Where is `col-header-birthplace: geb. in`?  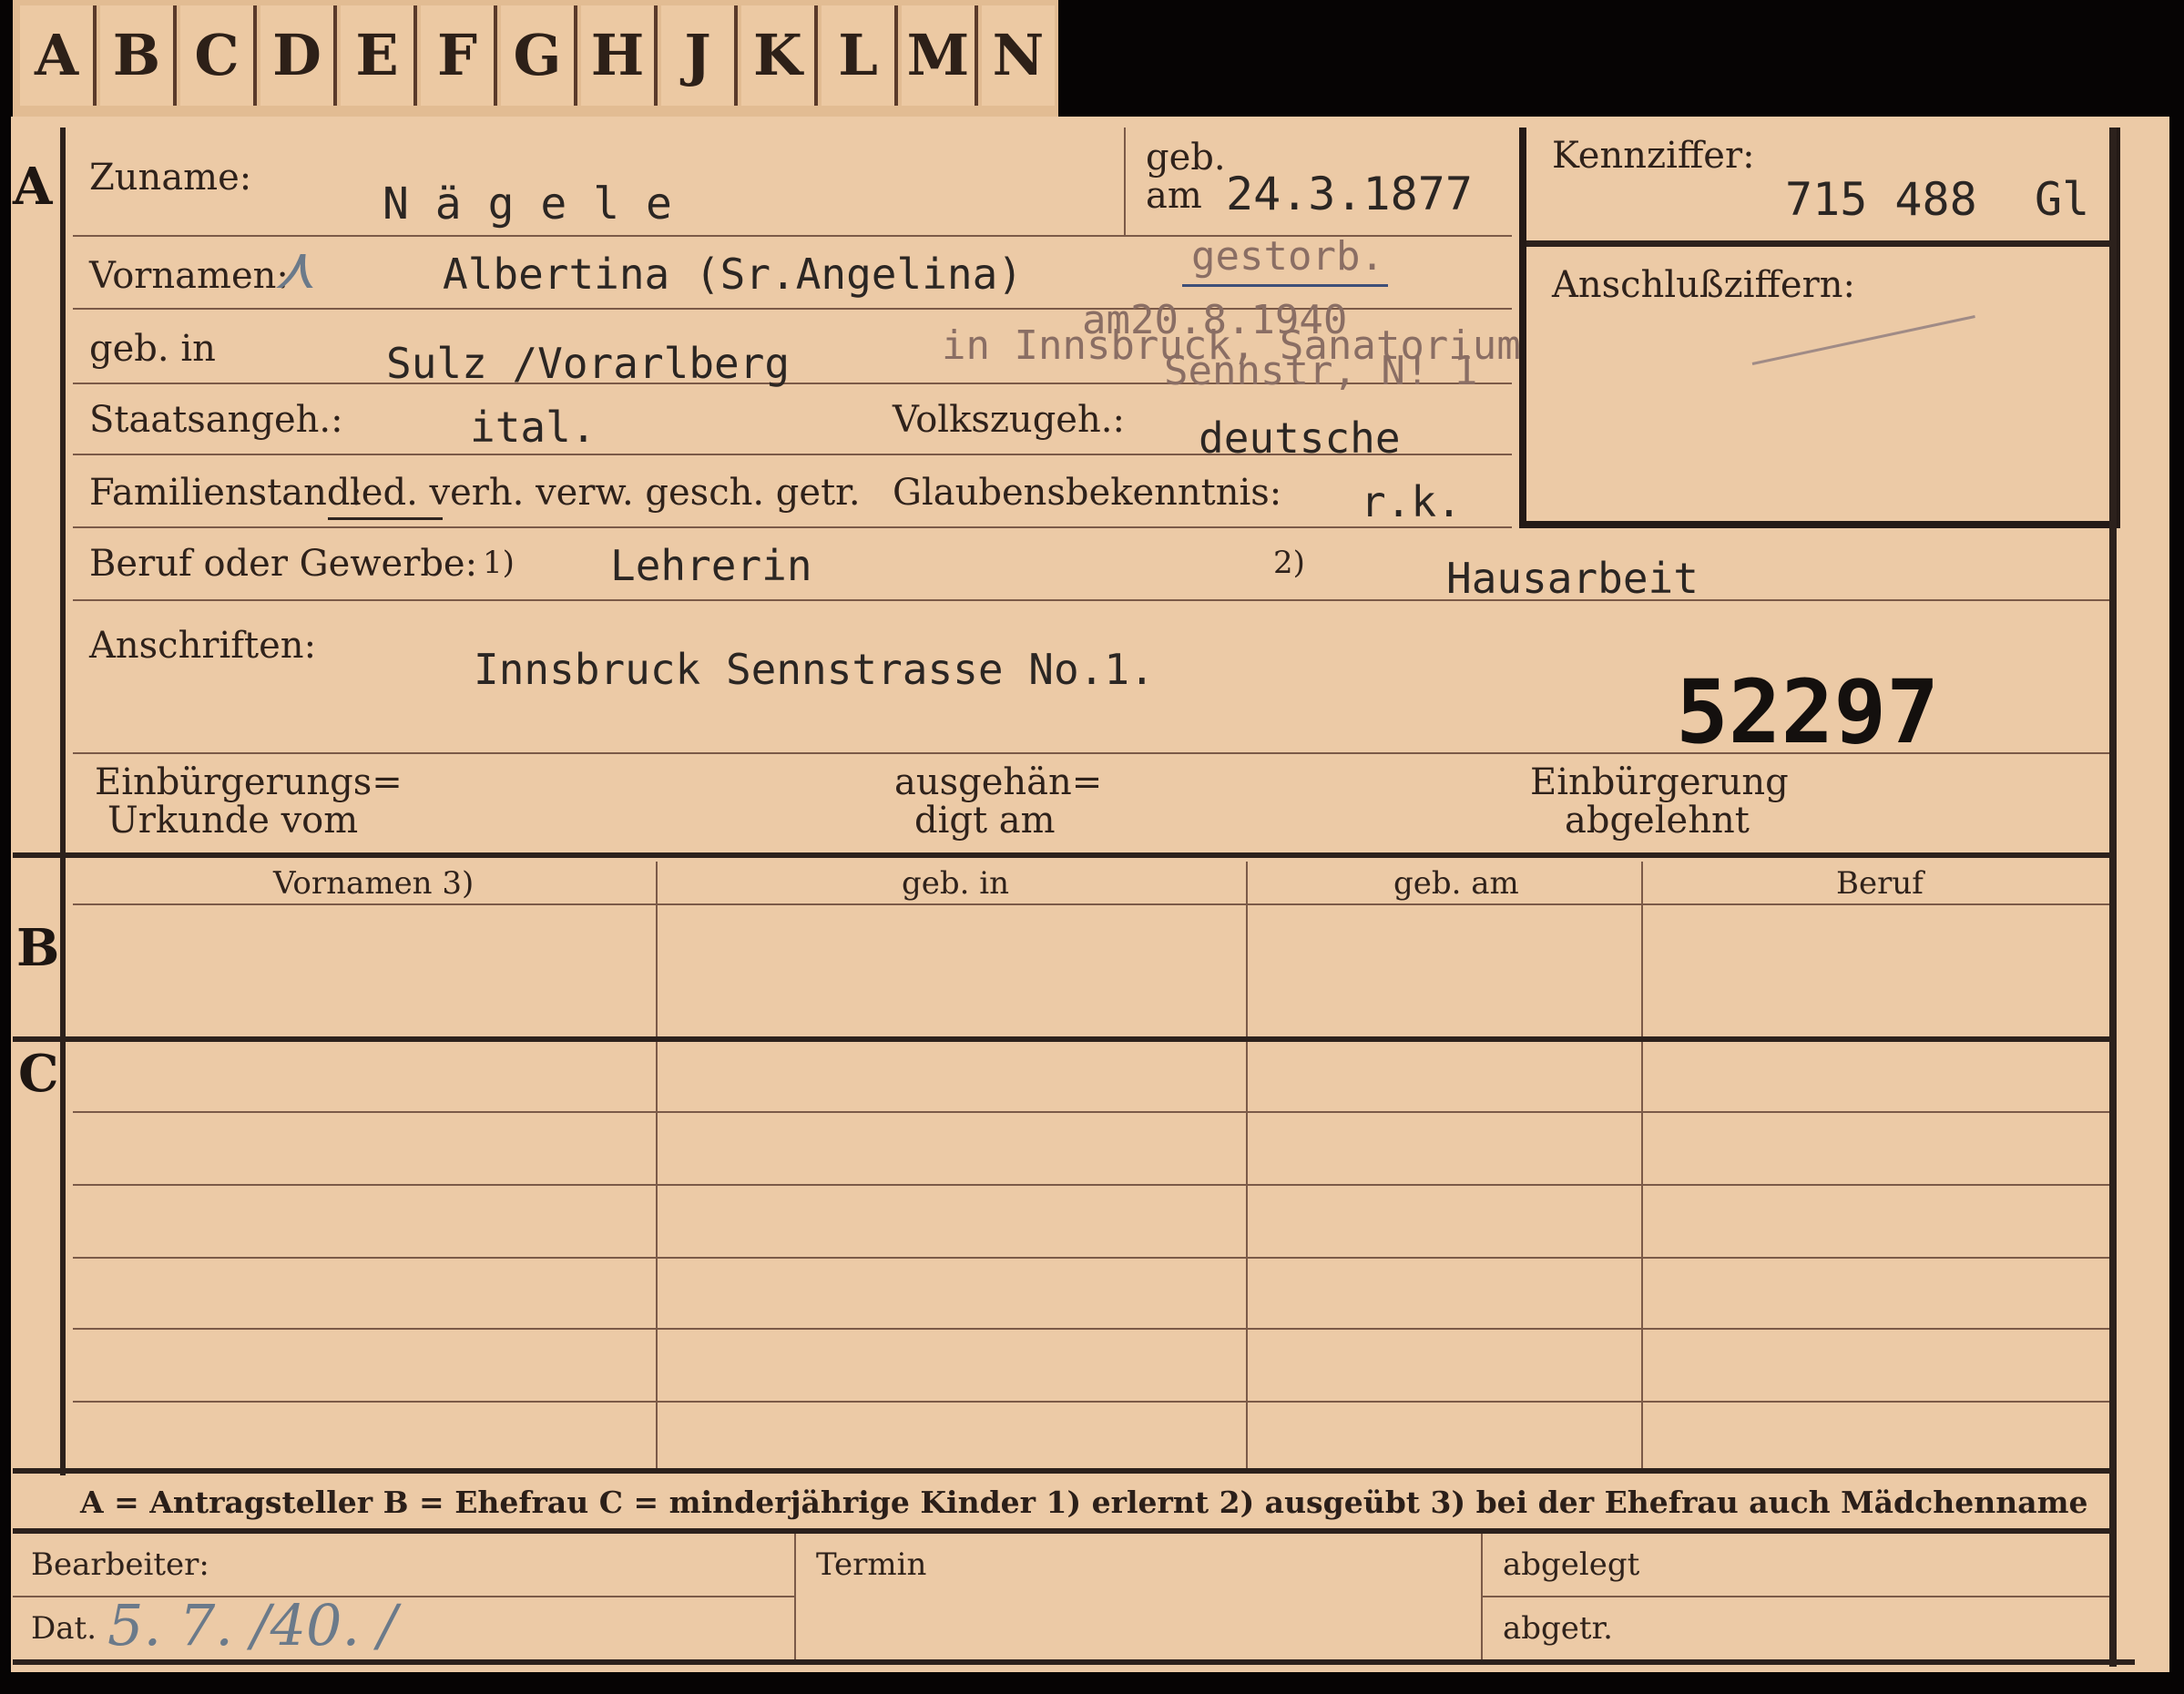 col-header-birthplace: geb. in is located at coordinates (956, 884).